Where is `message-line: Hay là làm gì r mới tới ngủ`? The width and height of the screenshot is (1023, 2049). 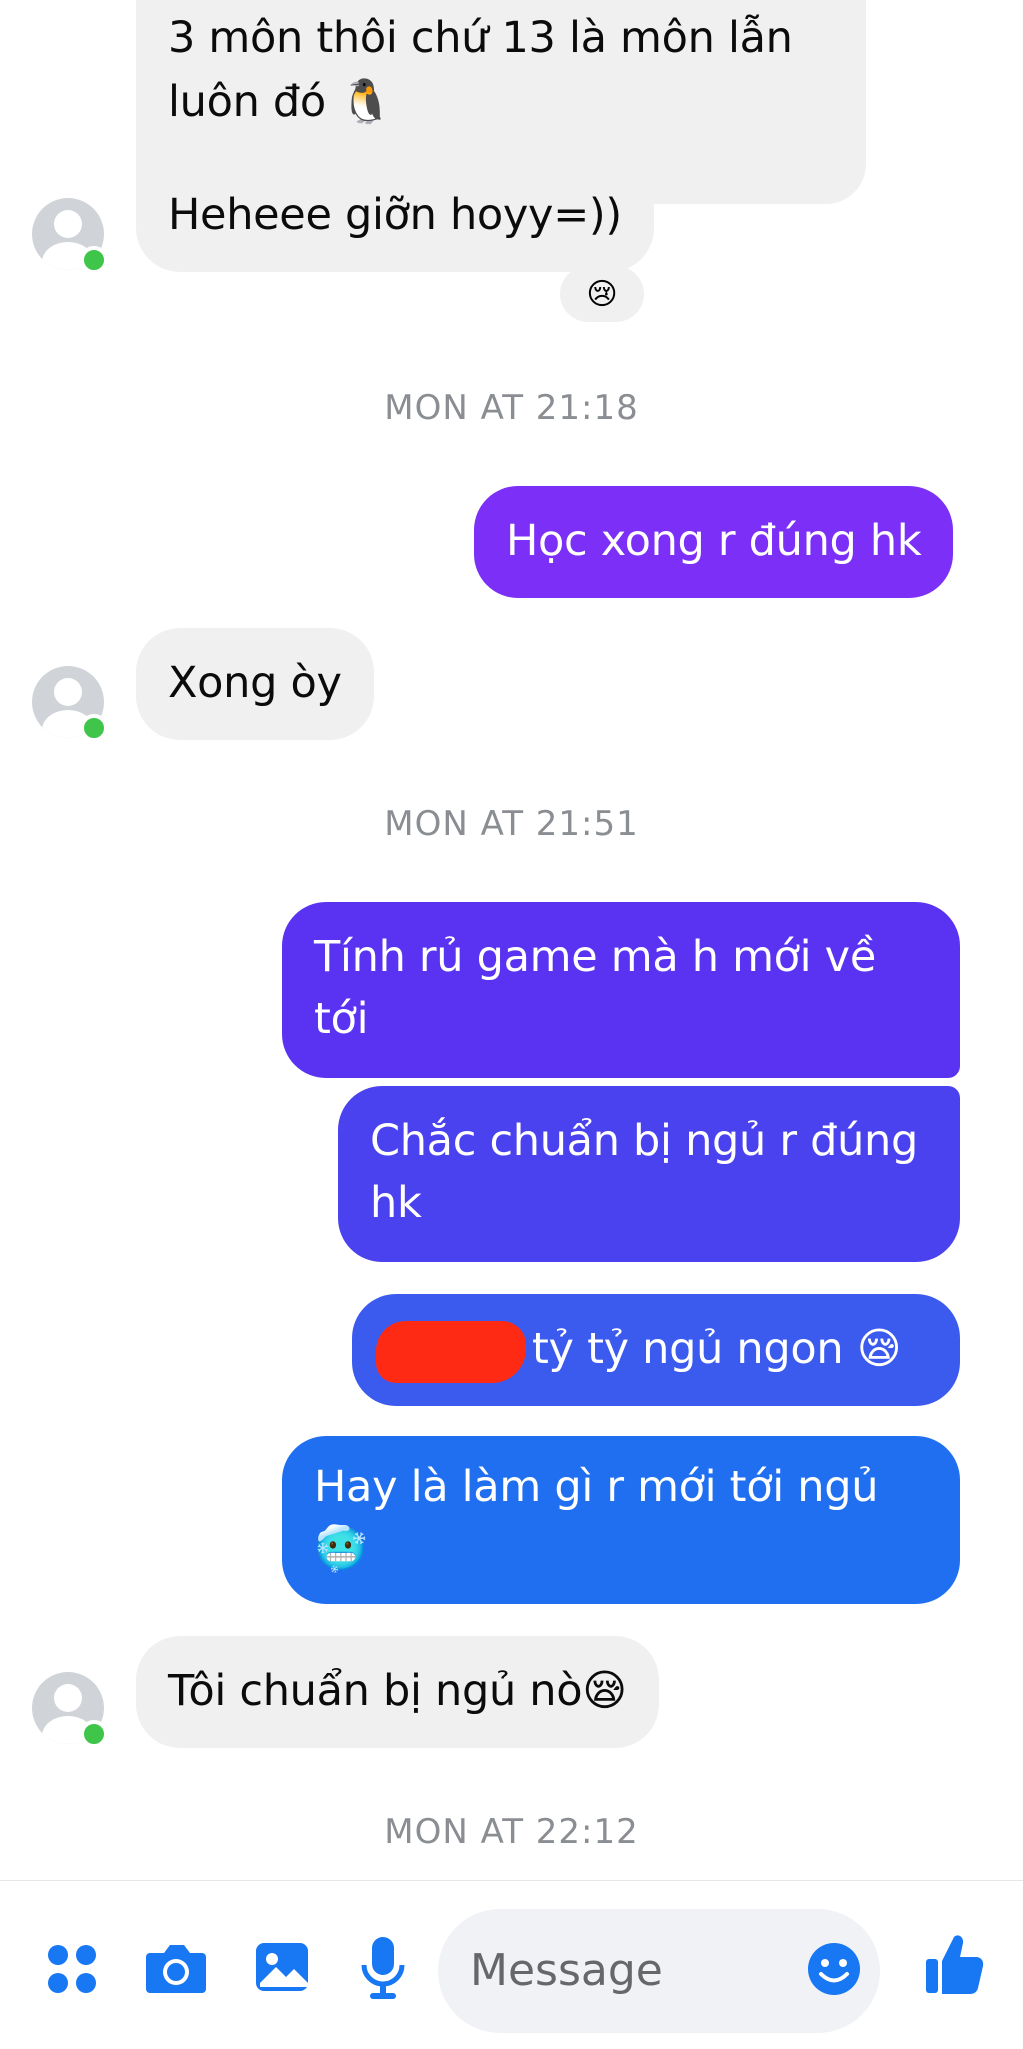 message-line: Hay là làm gì r mới tới ngủ is located at coordinates (596, 1487).